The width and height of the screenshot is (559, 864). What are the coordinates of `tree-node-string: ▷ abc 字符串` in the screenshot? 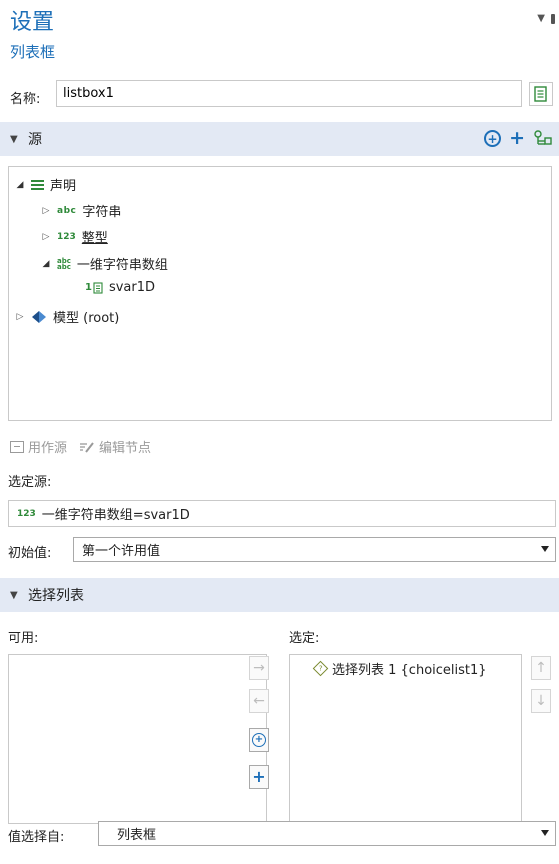 It's located at (81, 210).